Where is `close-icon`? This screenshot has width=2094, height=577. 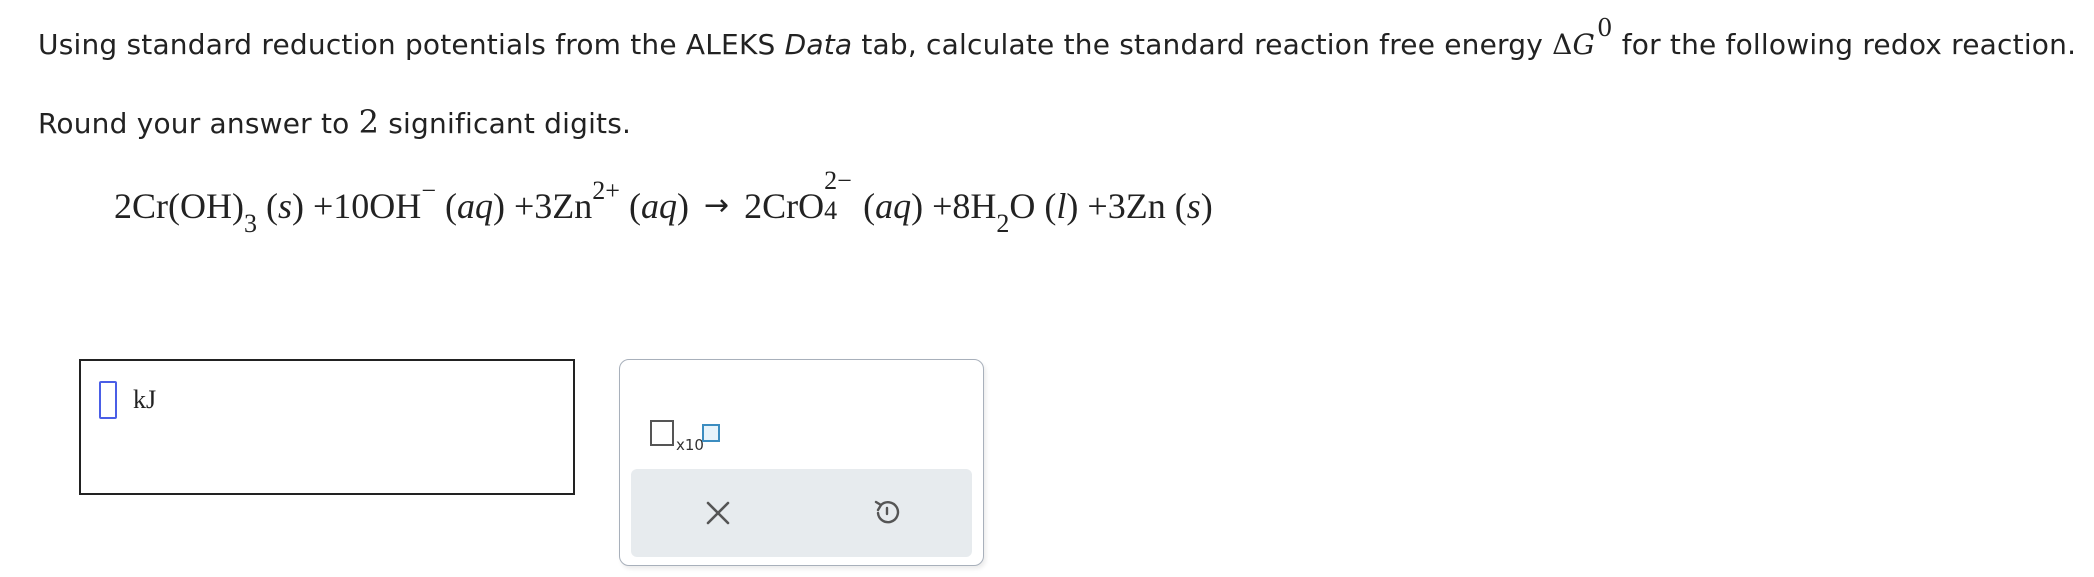
close-icon is located at coordinates (718, 513).